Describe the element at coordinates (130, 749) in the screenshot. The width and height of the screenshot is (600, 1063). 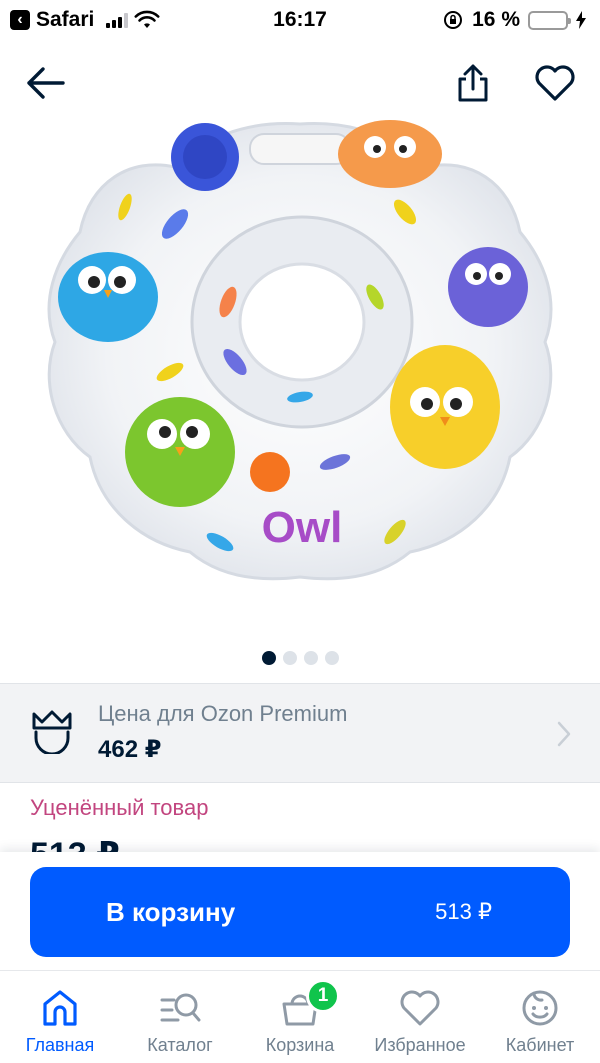
I see `premium-price-value: 462 ₽` at that location.